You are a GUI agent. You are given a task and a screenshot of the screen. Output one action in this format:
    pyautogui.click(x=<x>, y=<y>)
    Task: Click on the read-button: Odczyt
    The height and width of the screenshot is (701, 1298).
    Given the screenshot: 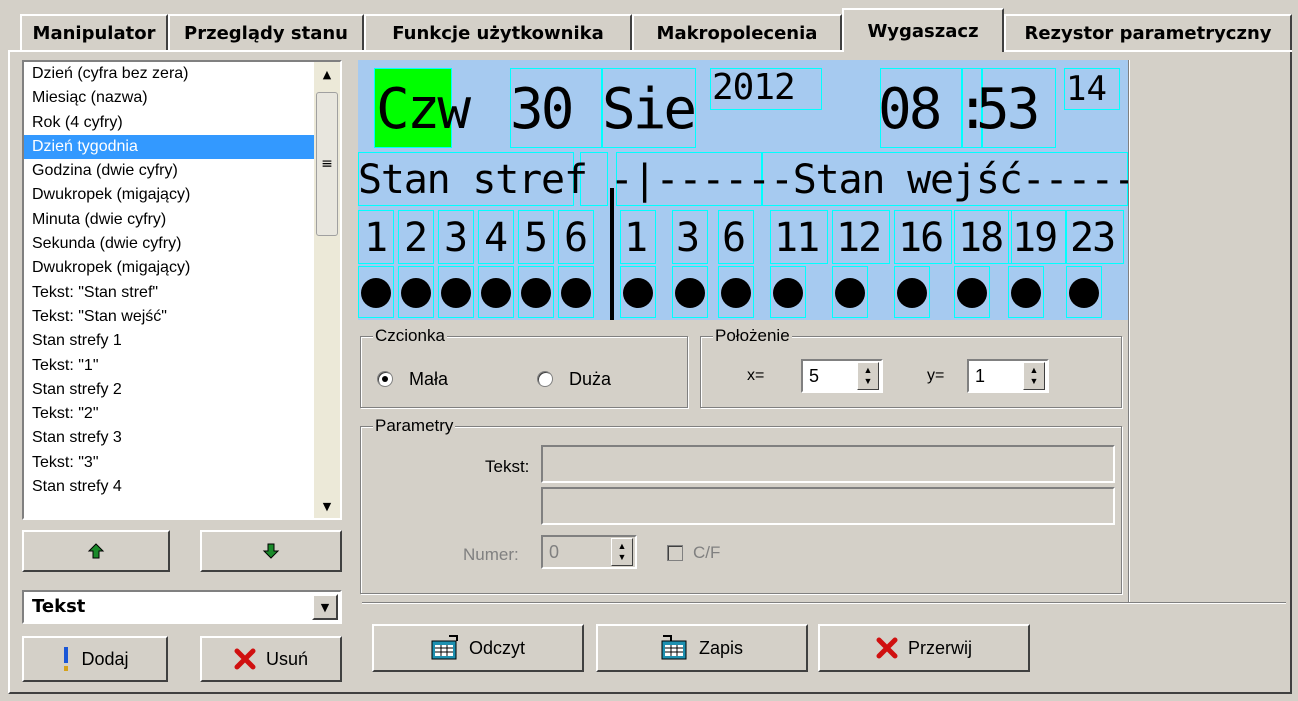 What is the action you would take?
    pyautogui.click(x=478, y=648)
    